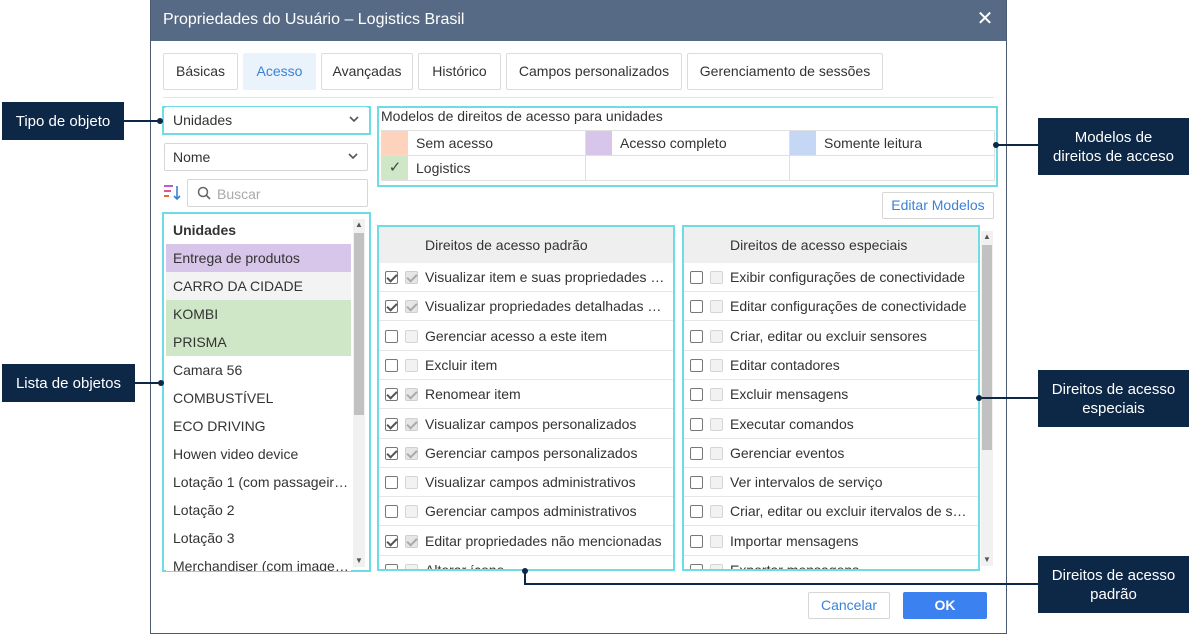 Image resolution: width=1192 pixels, height=634 pixels. Describe the element at coordinates (483, 143) in the screenshot. I see `model-sem-acesso: Sem acesso` at that location.